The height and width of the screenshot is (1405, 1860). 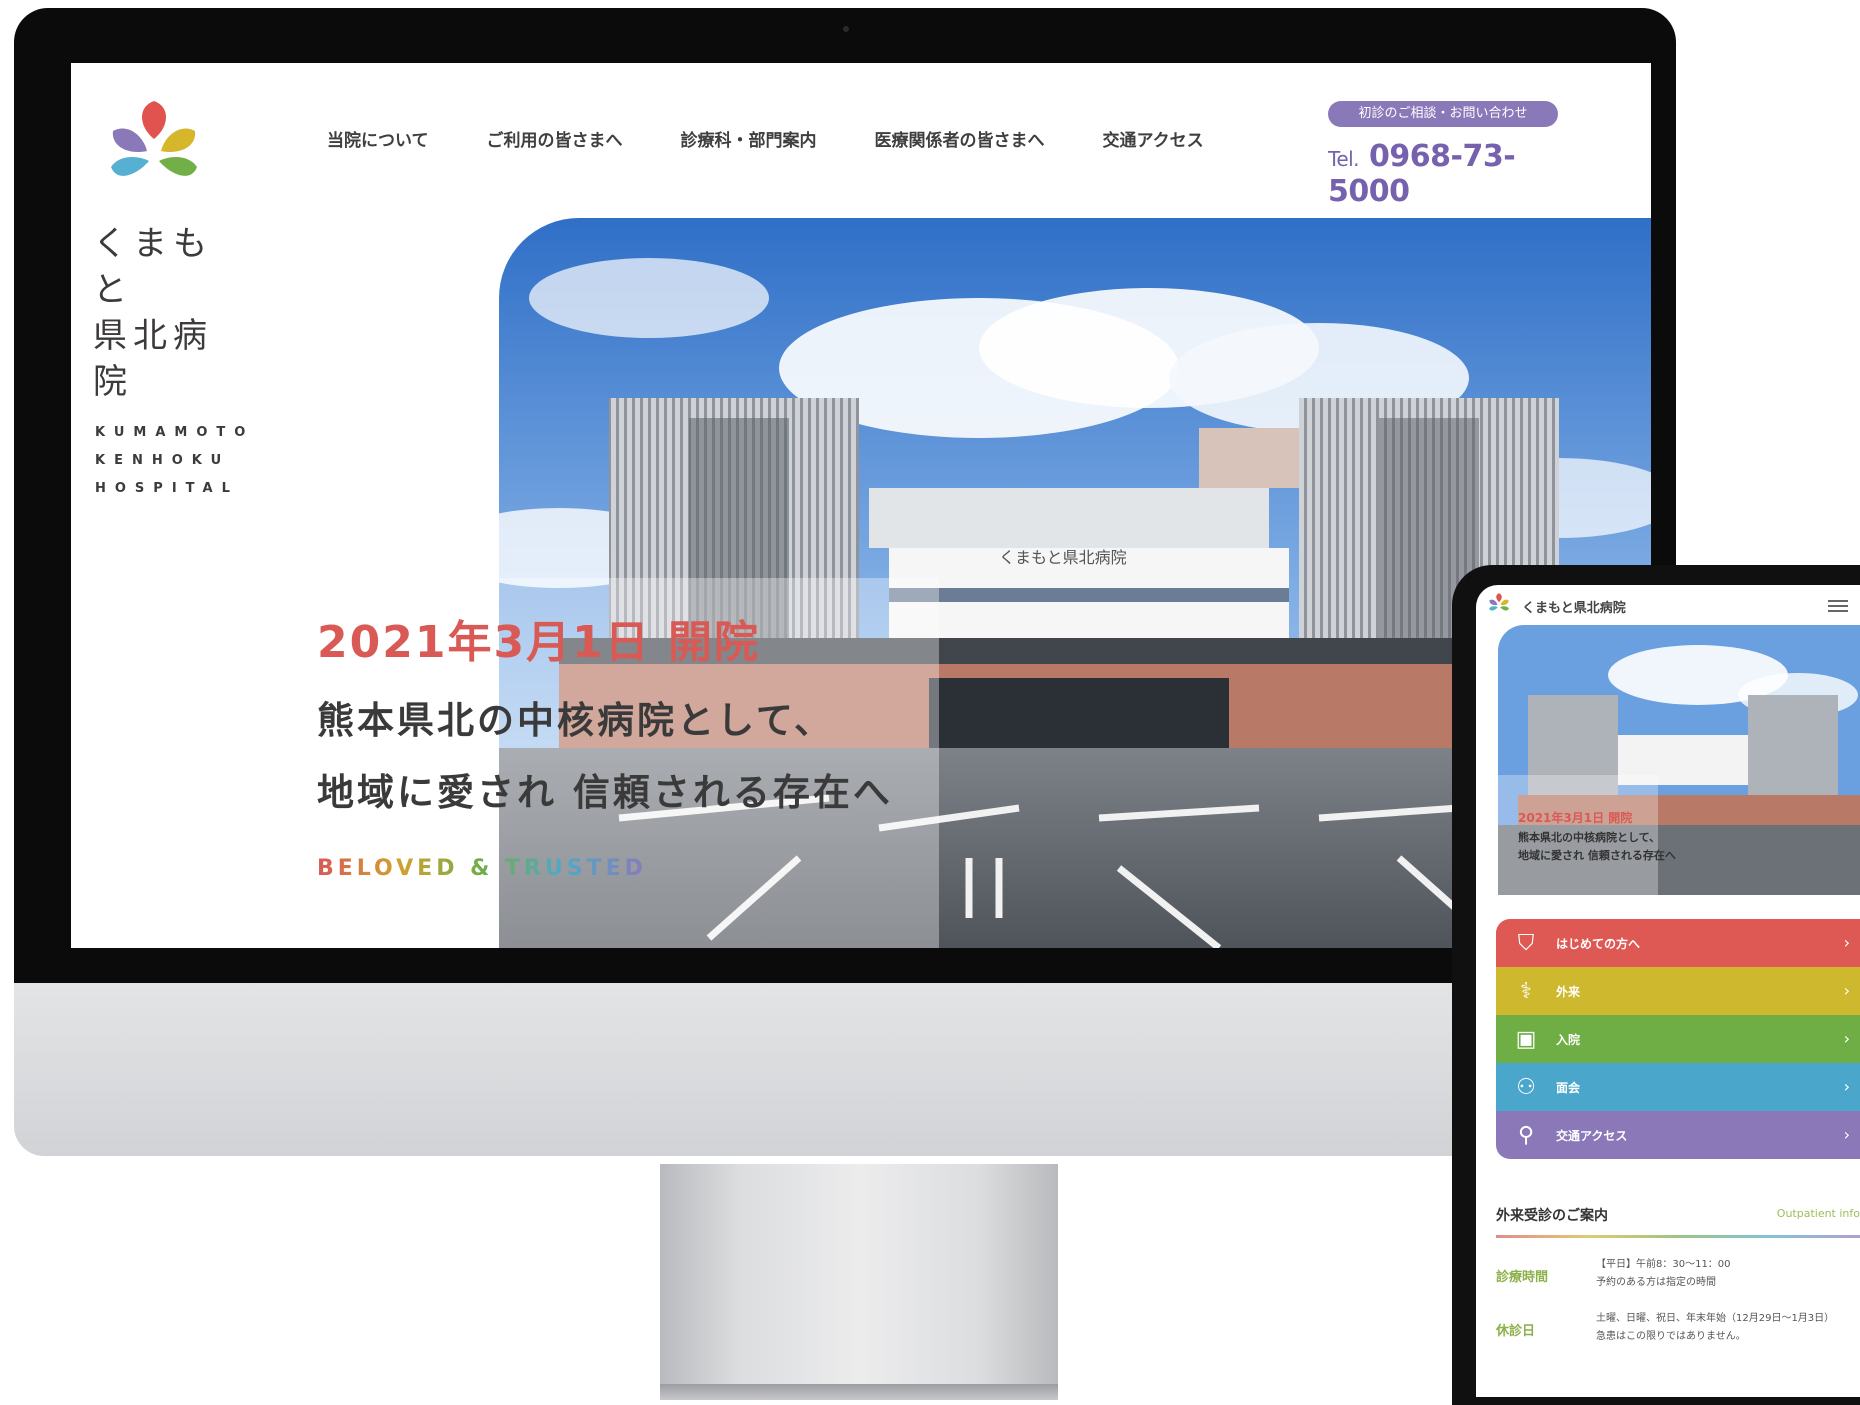 I want to click on card-access: ⚲ 交通アクセス ›, so click(x=1678, y=1135).